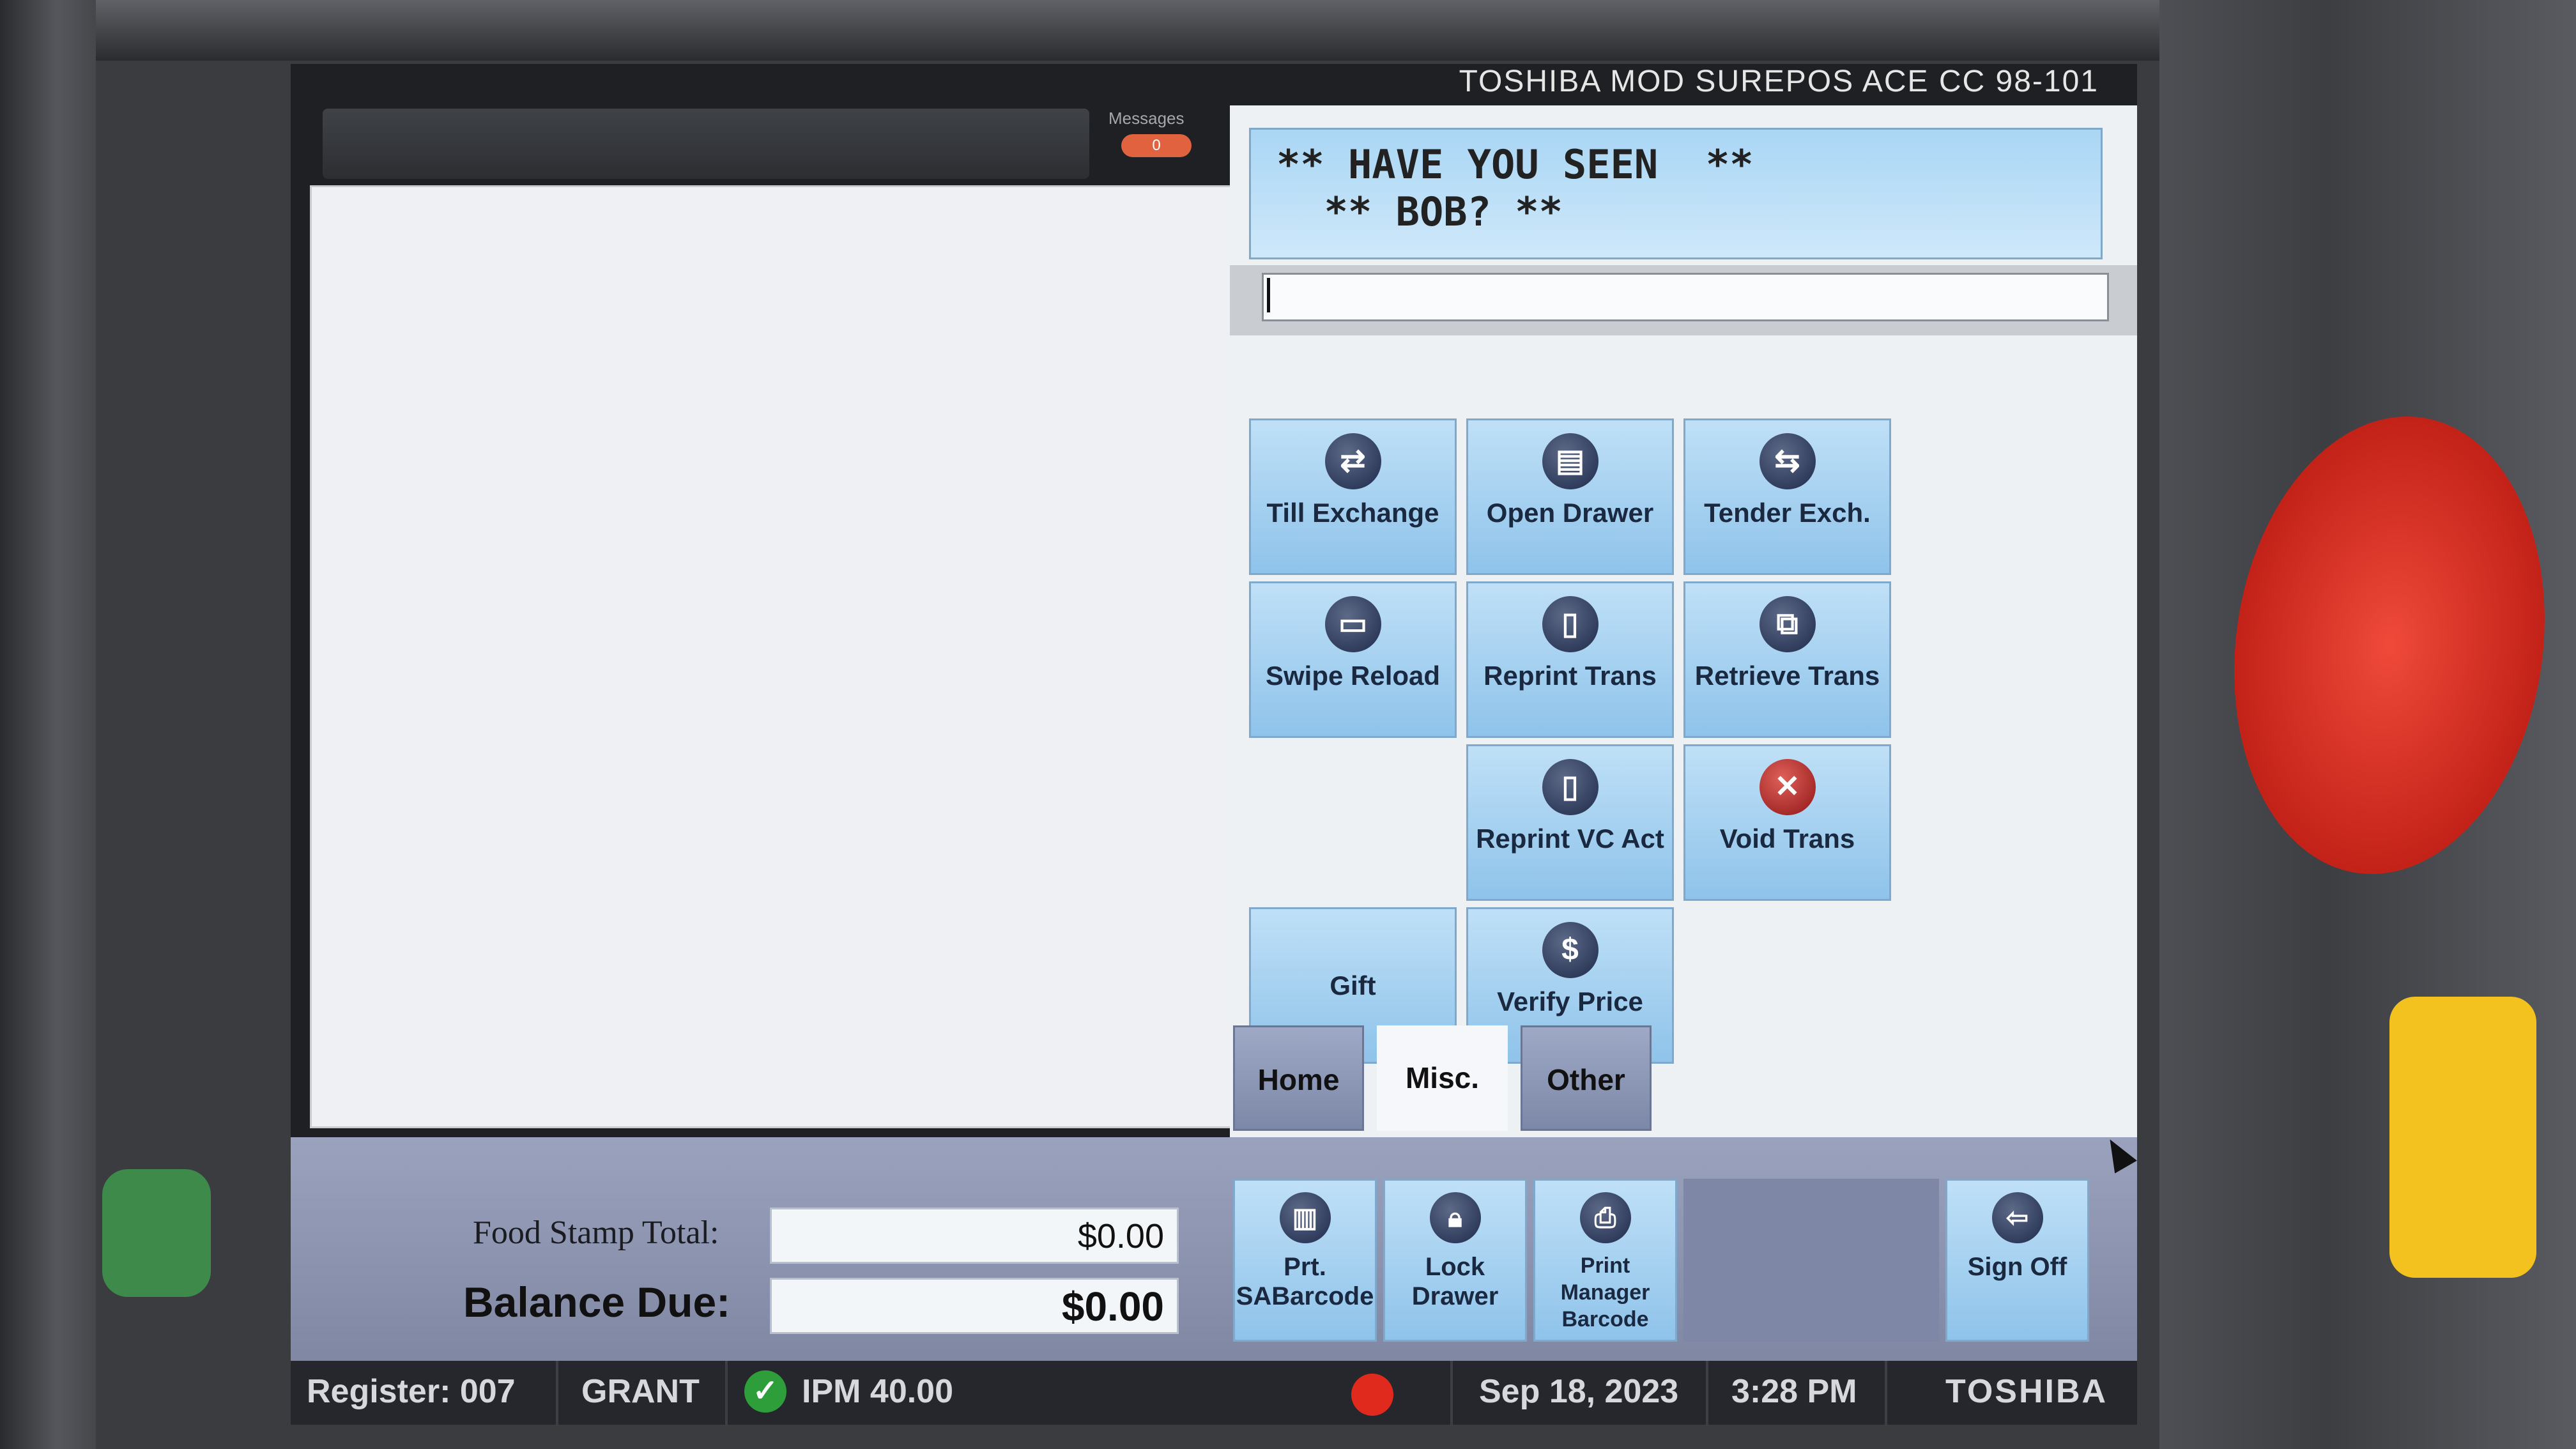 This screenshot has width=2576, height=1449. What do you see at coordinates (1305, 1260) in the screenshot?
I see `print-sabarcode-button: ▥ Prt. SABarcode` at bounding box center [1305, 1260].